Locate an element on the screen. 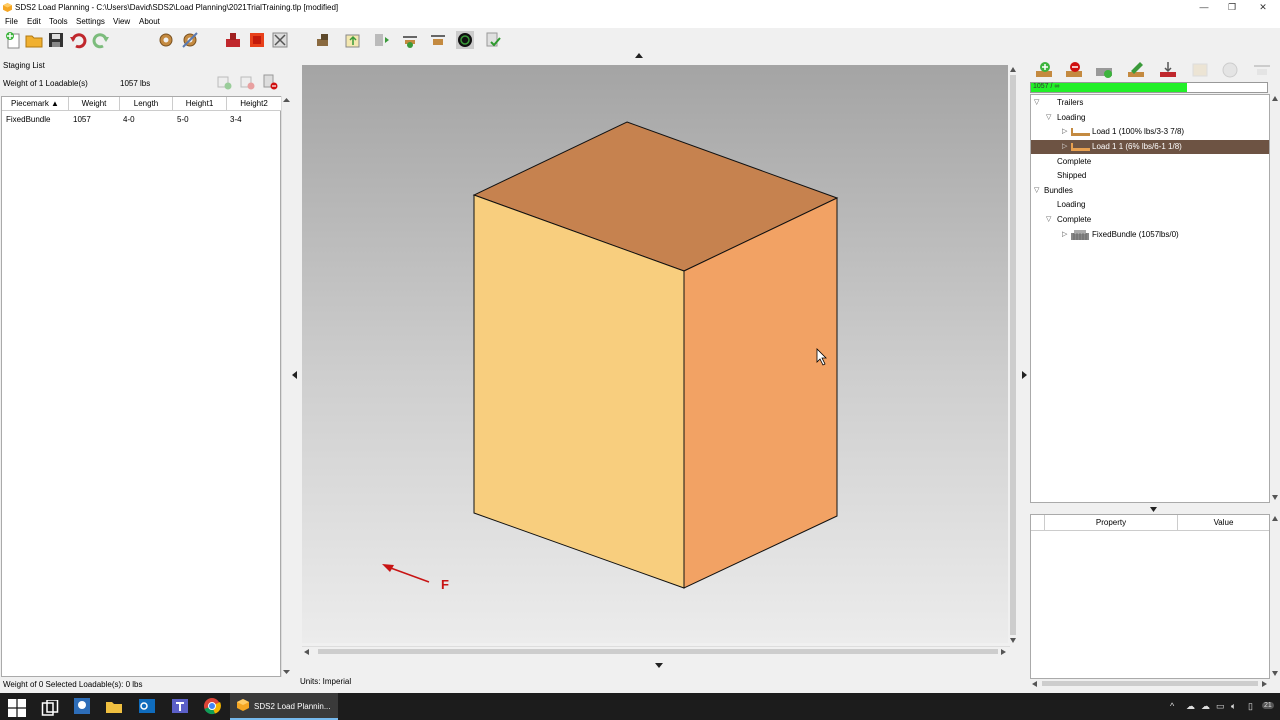 The height and width of the screenshot is (720, 1280). windows-start-icon is located at coordinates (17, 708).